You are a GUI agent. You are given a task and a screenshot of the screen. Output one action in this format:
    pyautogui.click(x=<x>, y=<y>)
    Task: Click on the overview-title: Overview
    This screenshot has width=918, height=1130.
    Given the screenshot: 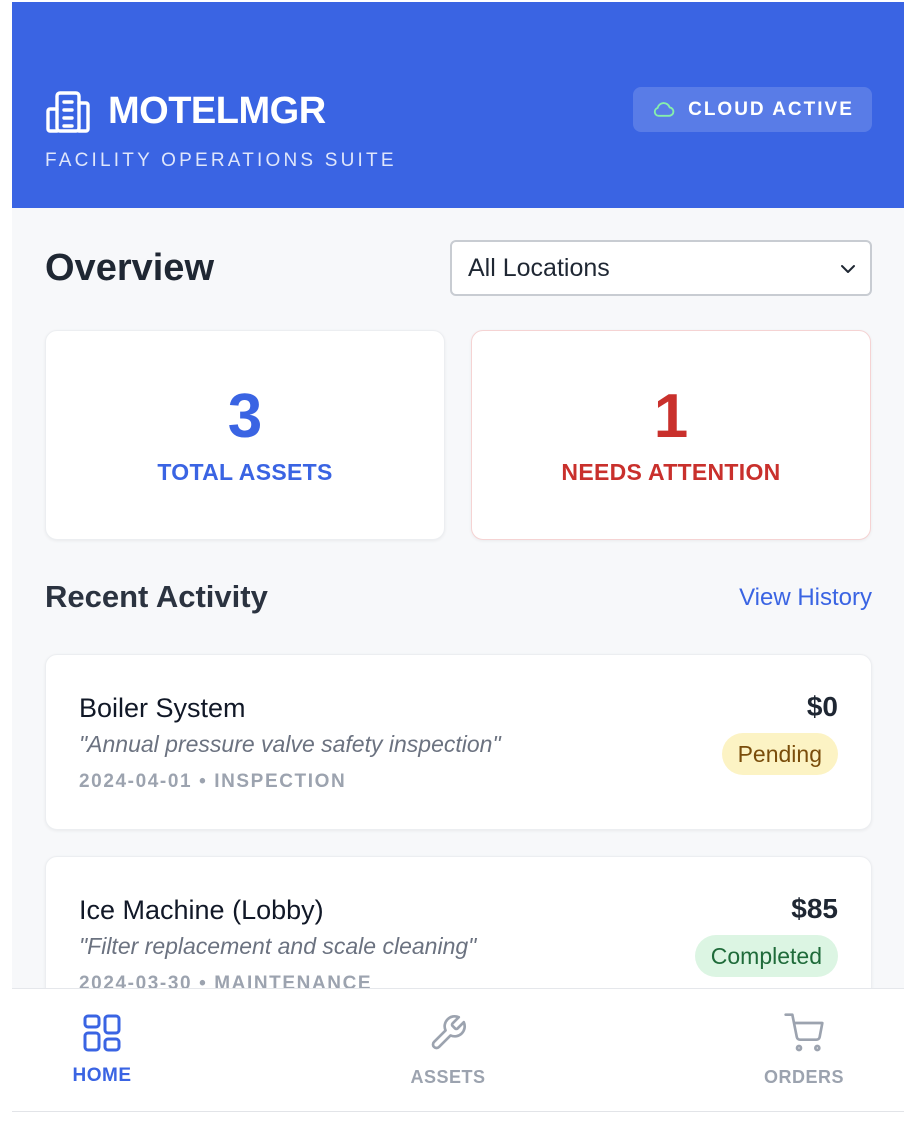 What is the action you would take?
    pyautogui.click(x=129, y=268)
    